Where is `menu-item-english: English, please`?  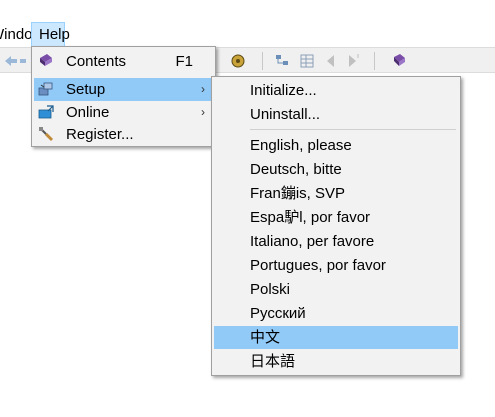
menu-item-english: English, please is located at coordinates (336, 145).